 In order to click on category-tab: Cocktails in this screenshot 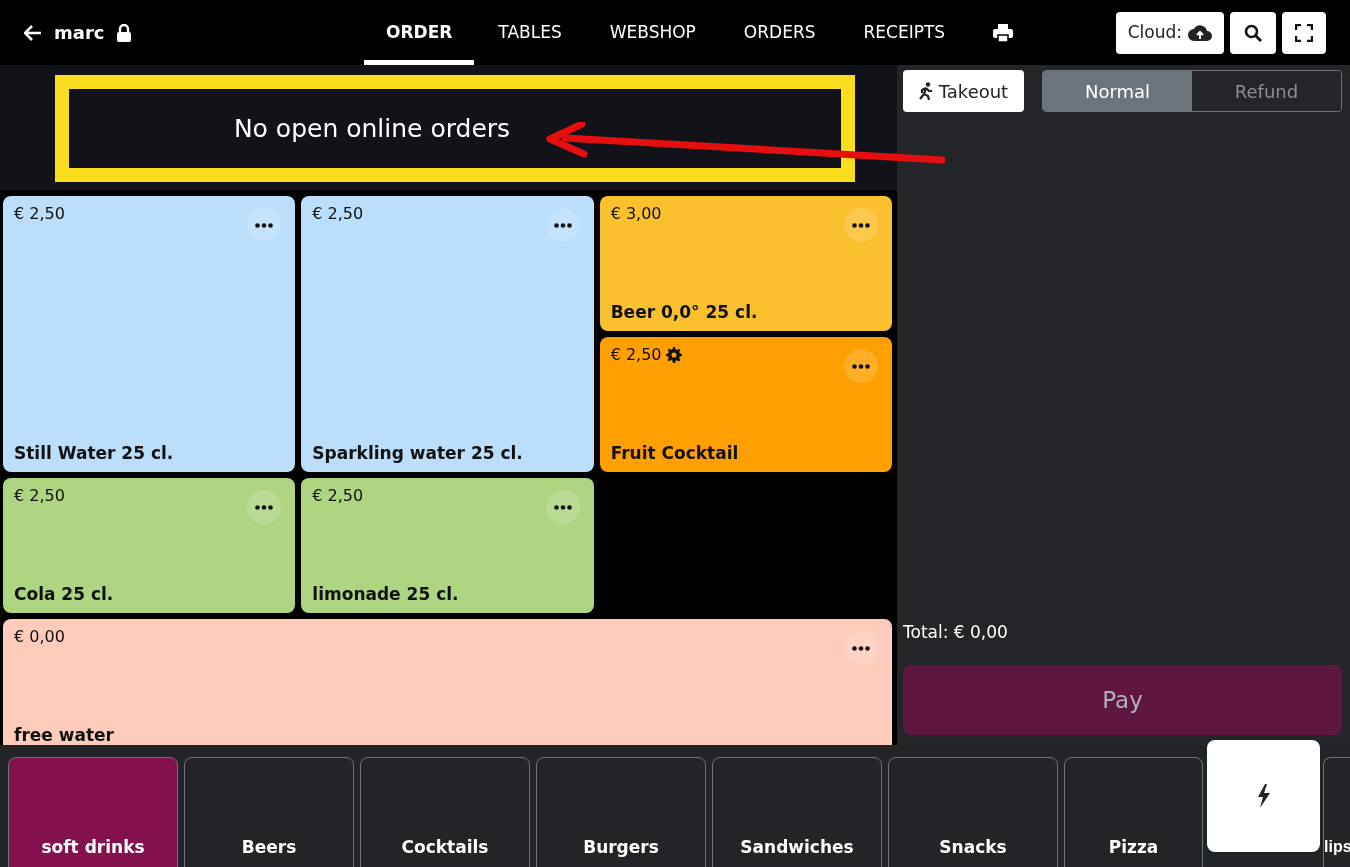, I will do `click(445, 812)`.